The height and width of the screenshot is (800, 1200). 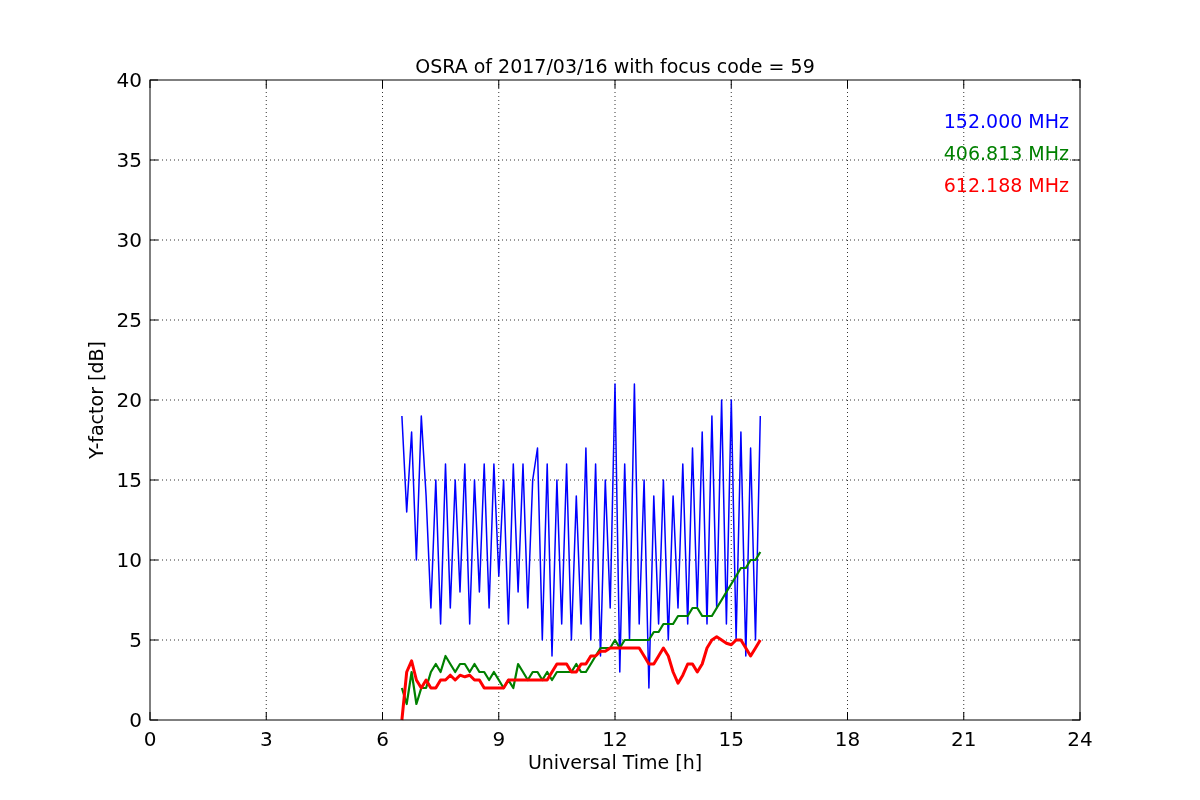 I want to click on tick-label: 35, so click(x=129, y=160).